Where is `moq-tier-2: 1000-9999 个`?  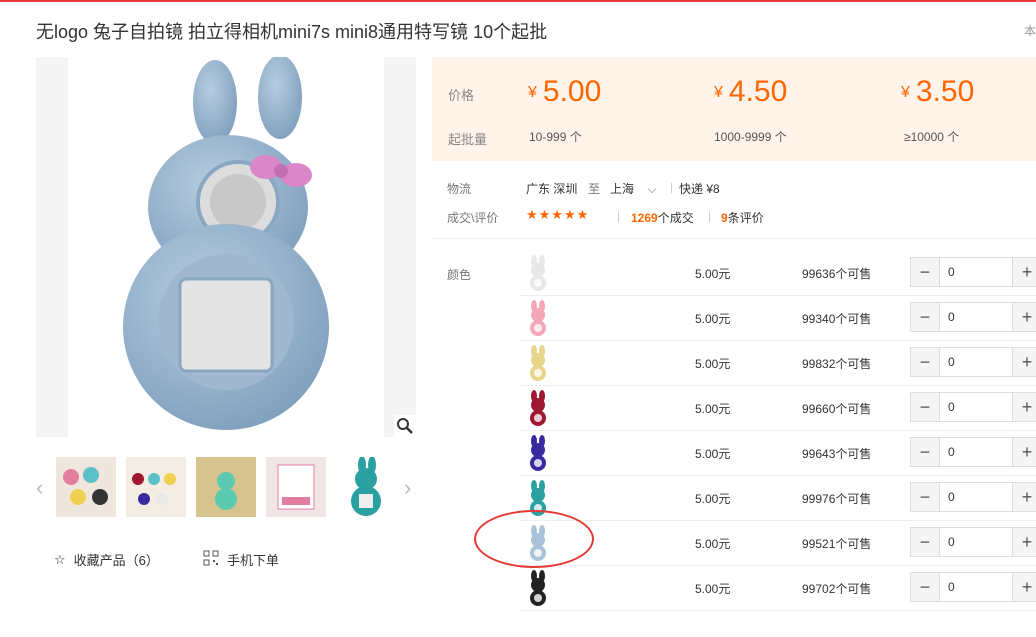
moq-tier-2: 1000-9999 个 is located at coordinates (750, 137).